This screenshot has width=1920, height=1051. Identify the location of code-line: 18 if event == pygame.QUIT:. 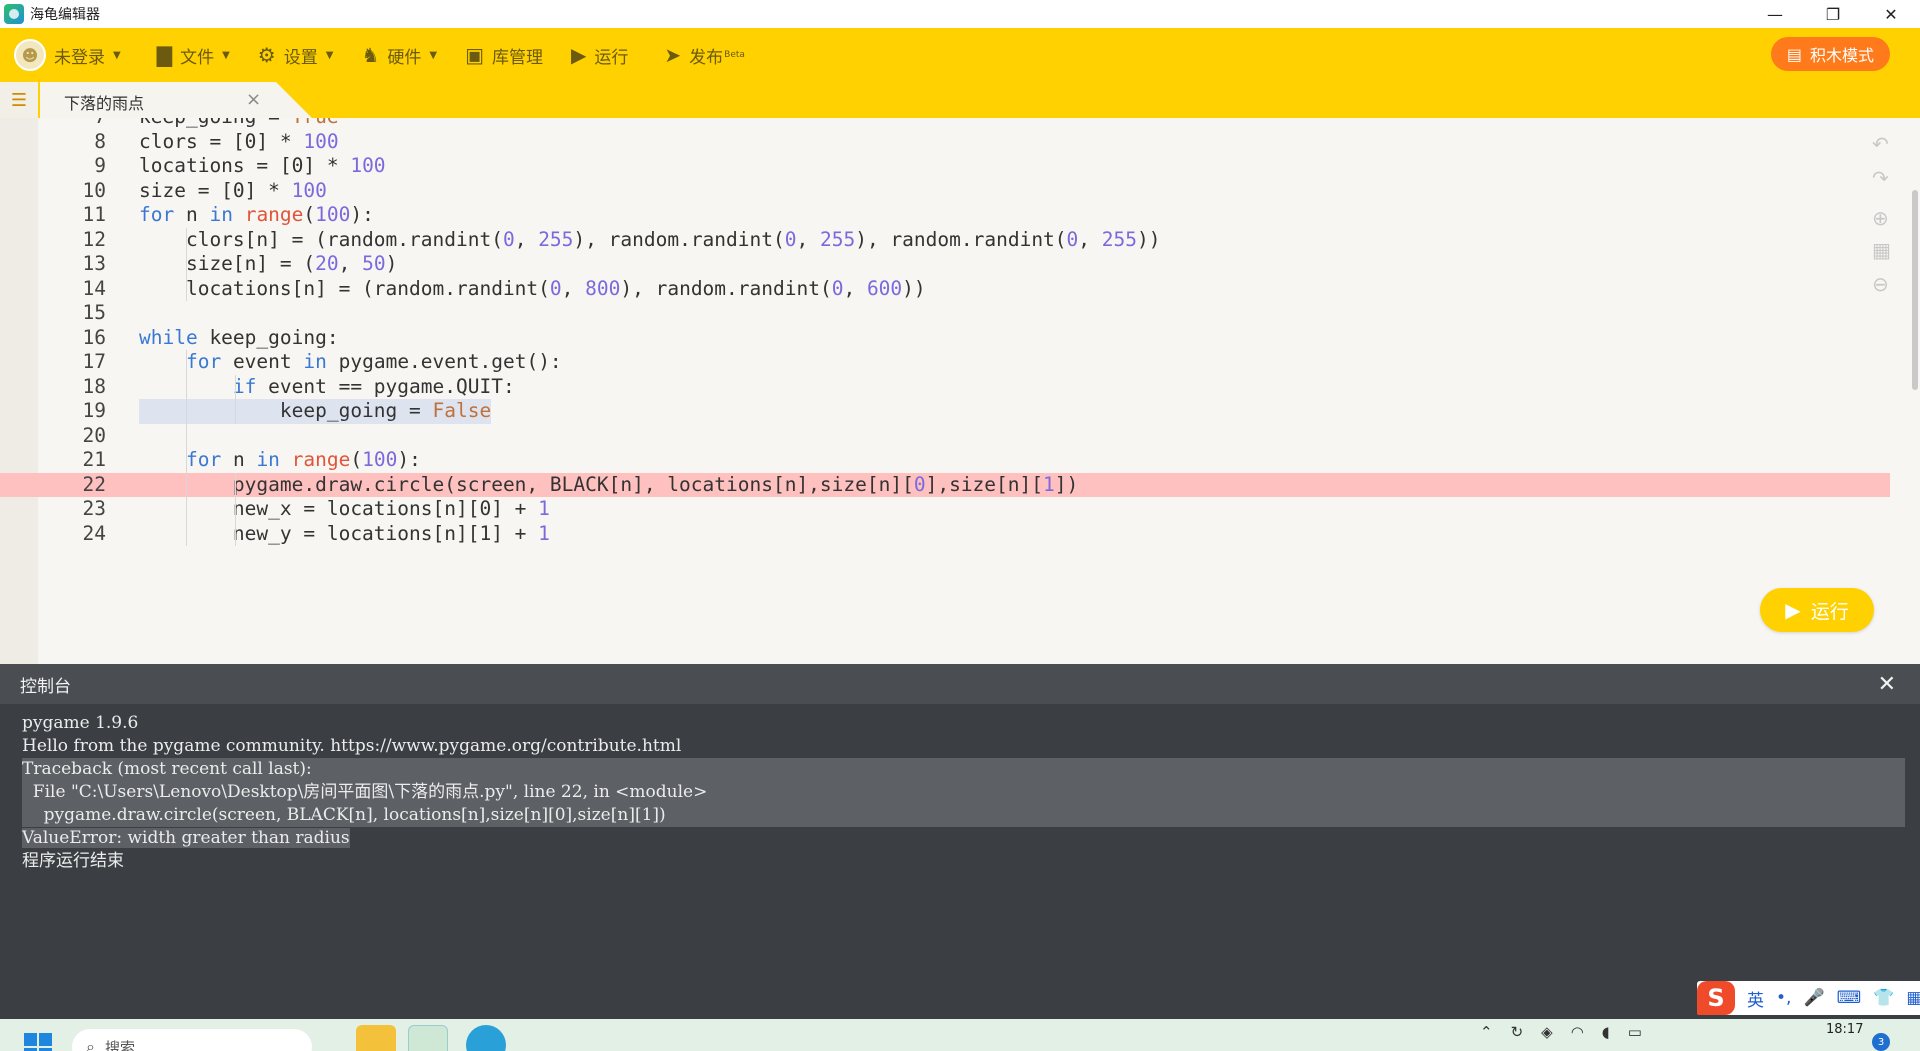
(945, 387).